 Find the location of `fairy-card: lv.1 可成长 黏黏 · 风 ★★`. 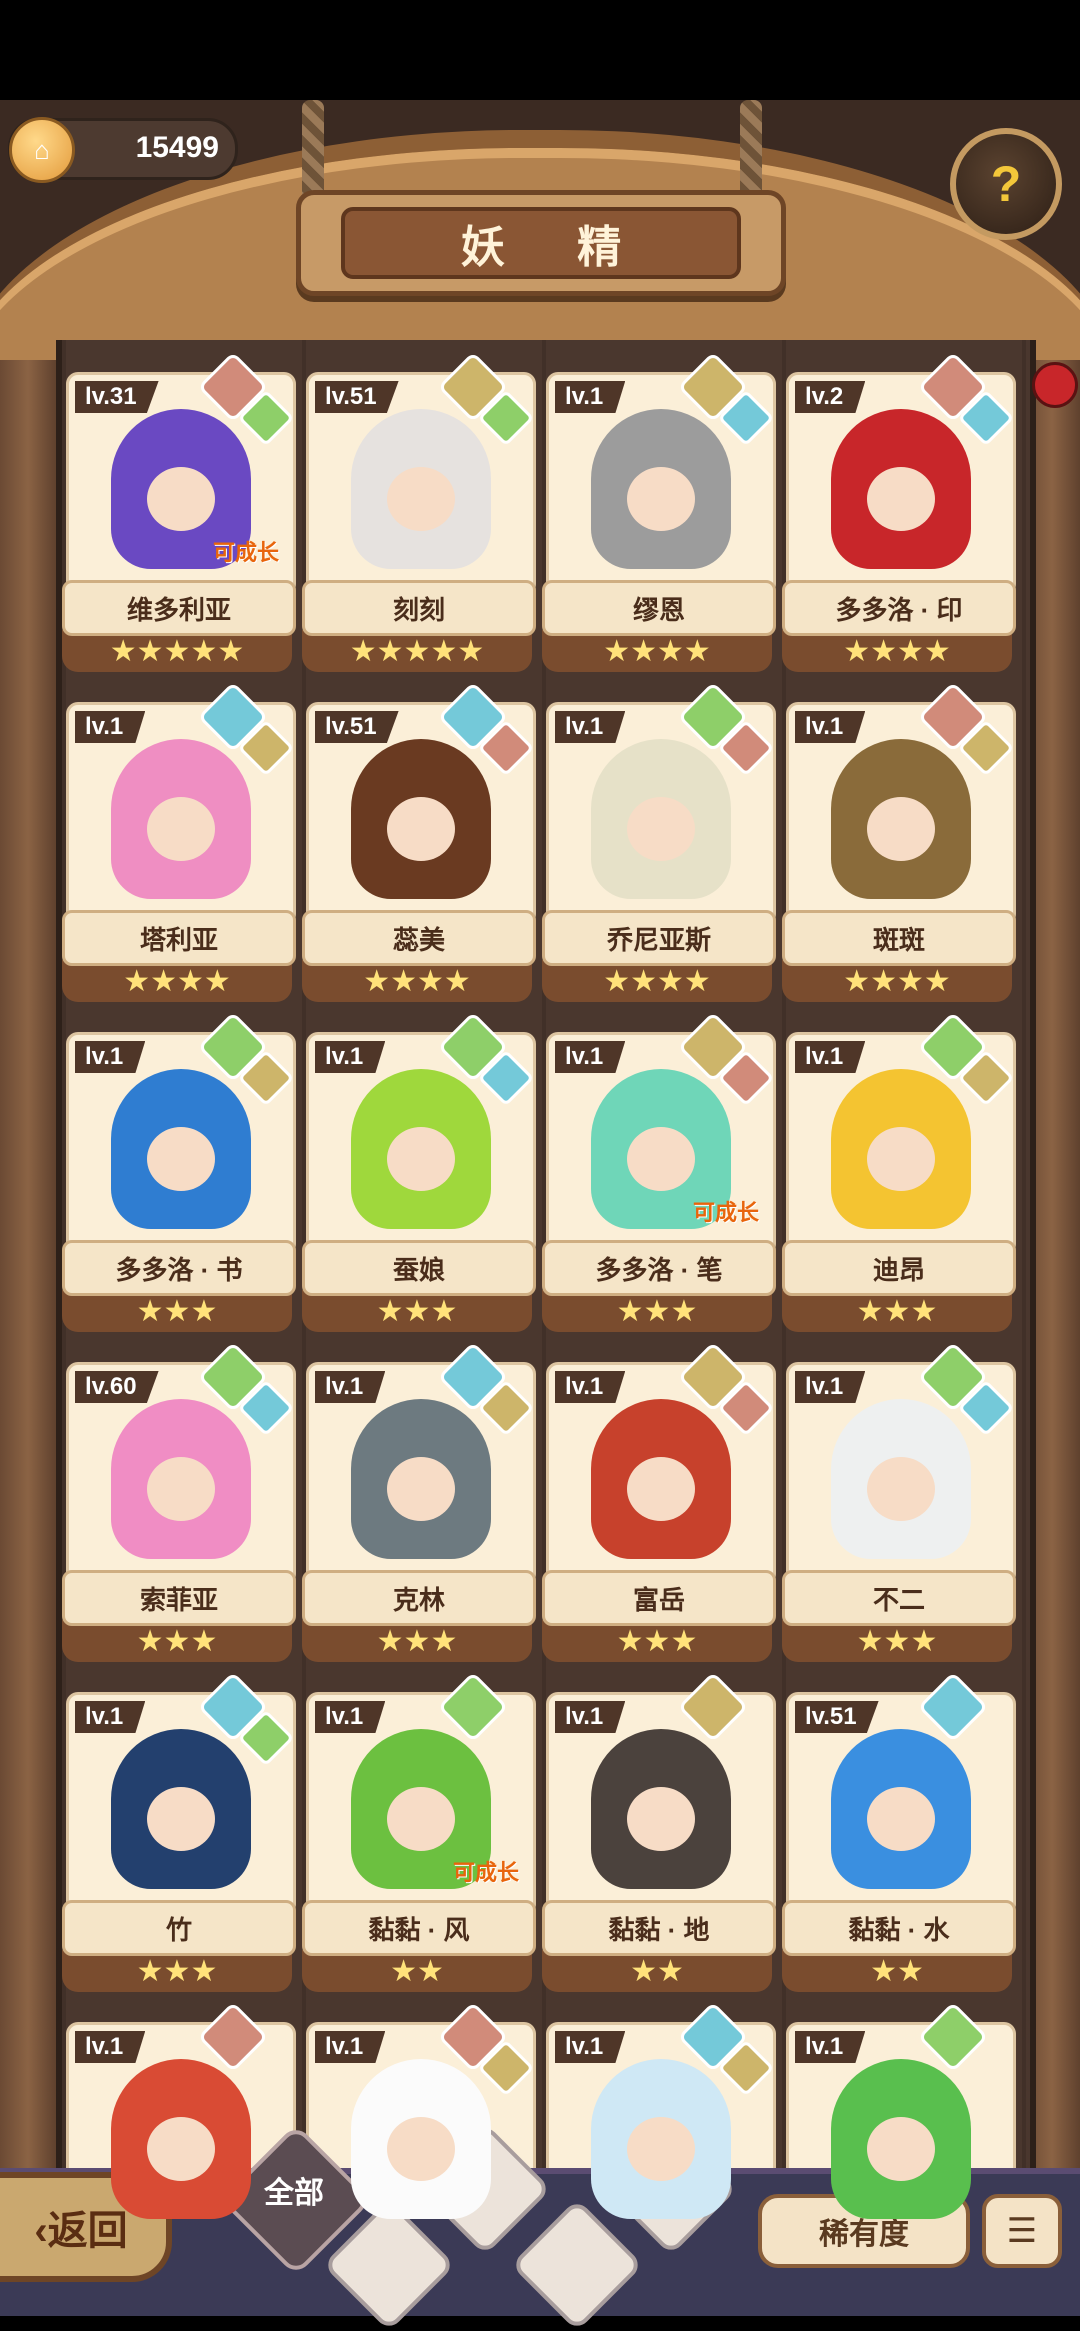

fairy-card: lv.1 可成长 黏黏 · 风 ★★ is located at coordinates (419, 1831).